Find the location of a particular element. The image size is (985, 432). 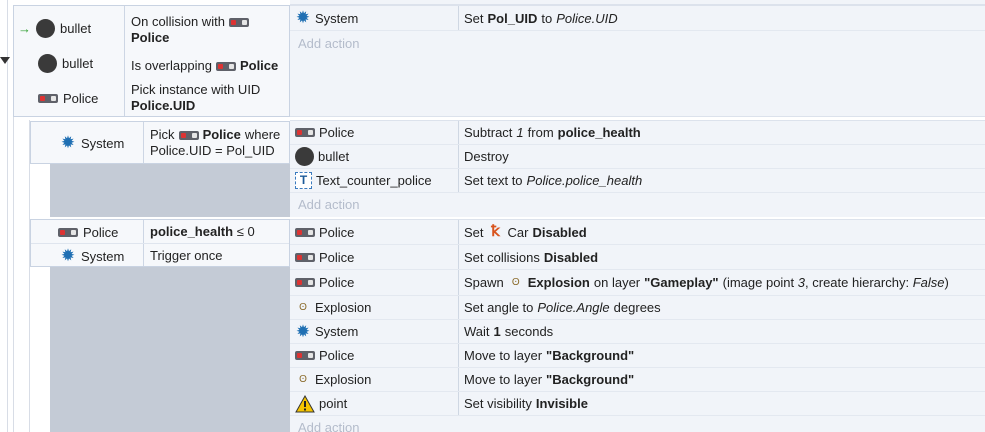

condition-3-text: Pick instance with UID Police.UID is located at coordinates (195, 98).